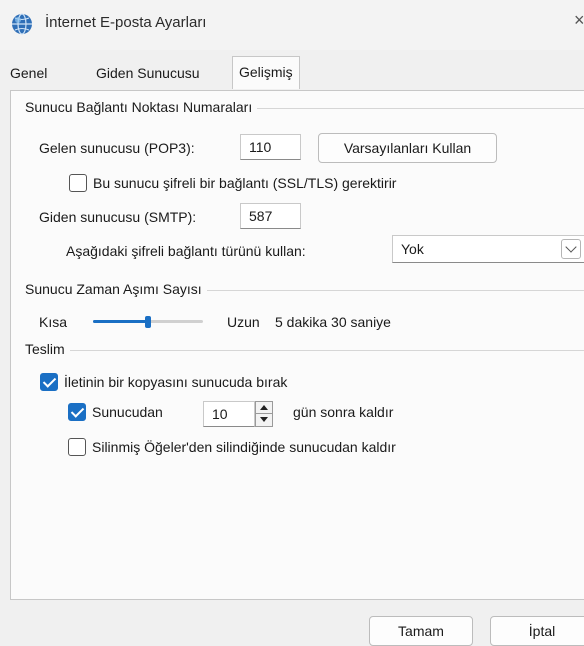 The image size is (584, 646). Describe the element at coordinates (47, 349) in the screenshot. I see `delivery-group-title: Teslim` at that location.